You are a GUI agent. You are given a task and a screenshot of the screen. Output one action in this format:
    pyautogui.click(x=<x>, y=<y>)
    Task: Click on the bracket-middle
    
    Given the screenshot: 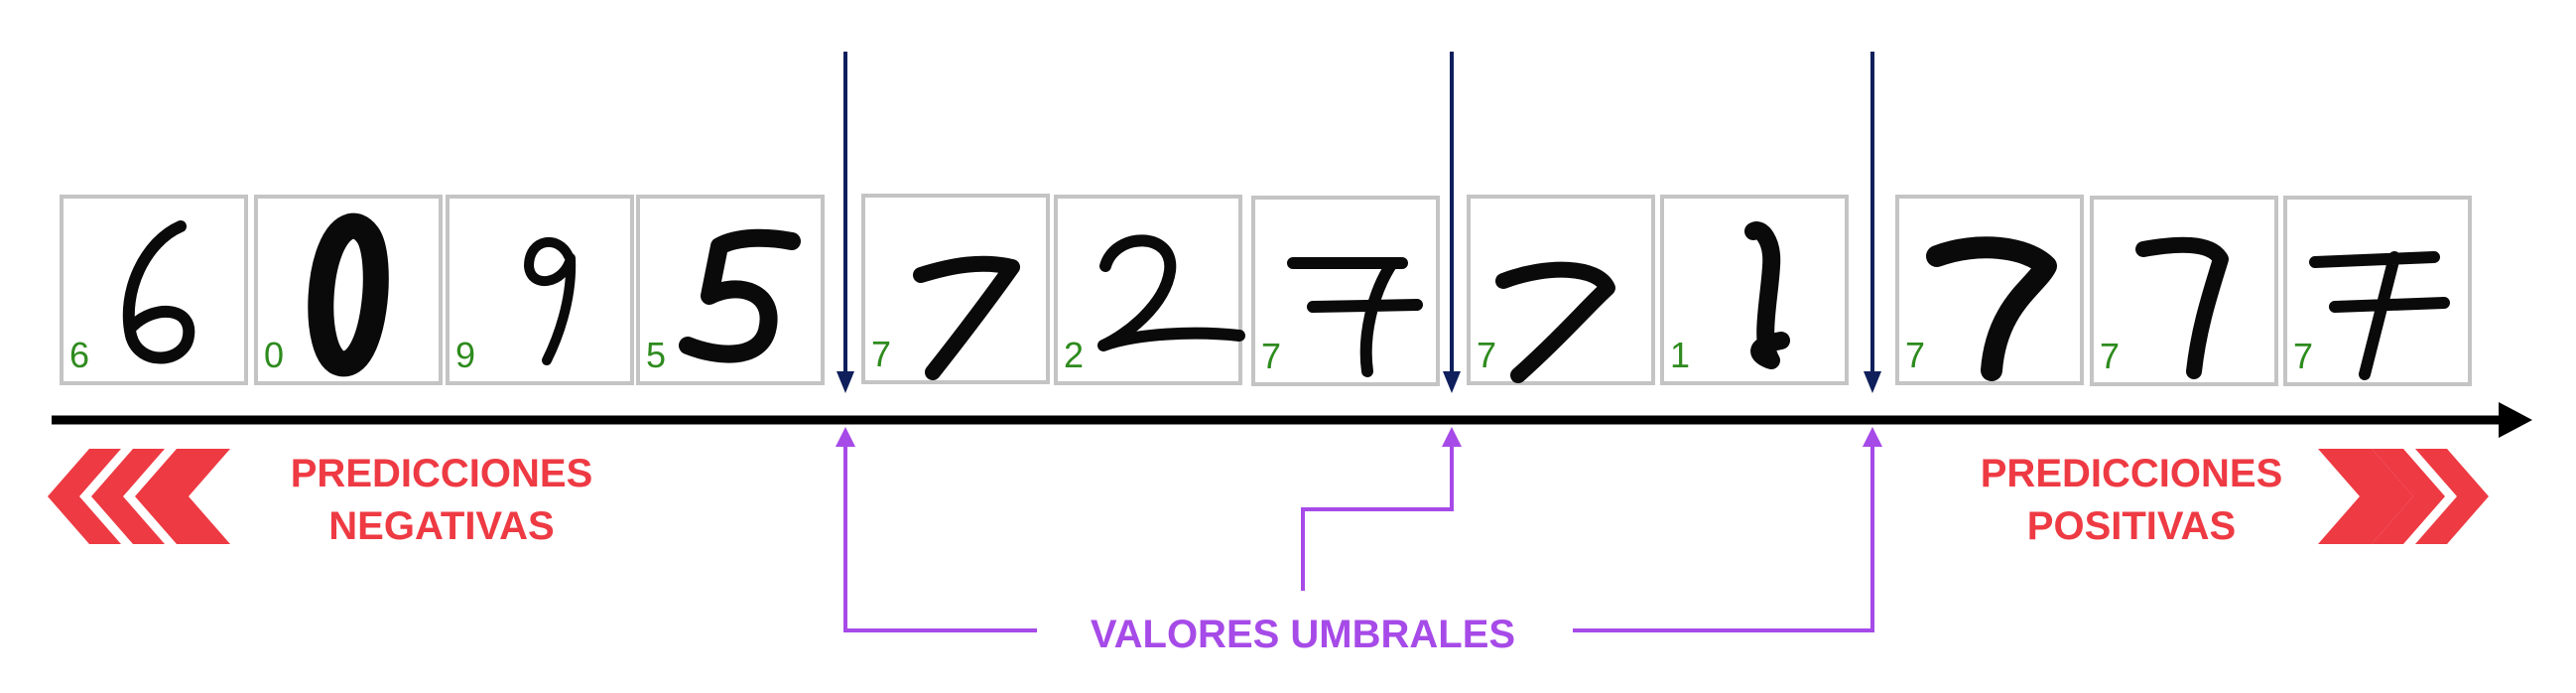 What is the action you would take?
    pyautogui.click(x=1377, y=514)
    